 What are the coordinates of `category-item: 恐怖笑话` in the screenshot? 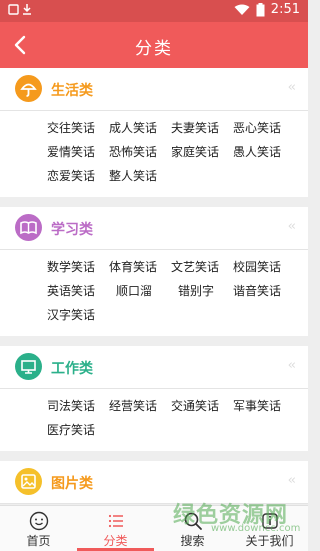 It's located at (140, 152).